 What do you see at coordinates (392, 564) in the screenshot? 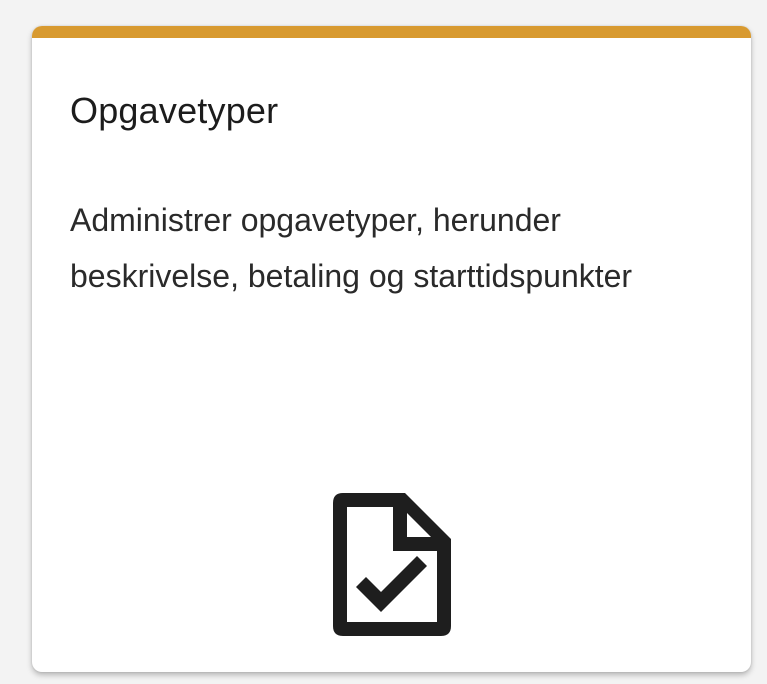
I see `file-check-icon` at bounding box center [392, 564].